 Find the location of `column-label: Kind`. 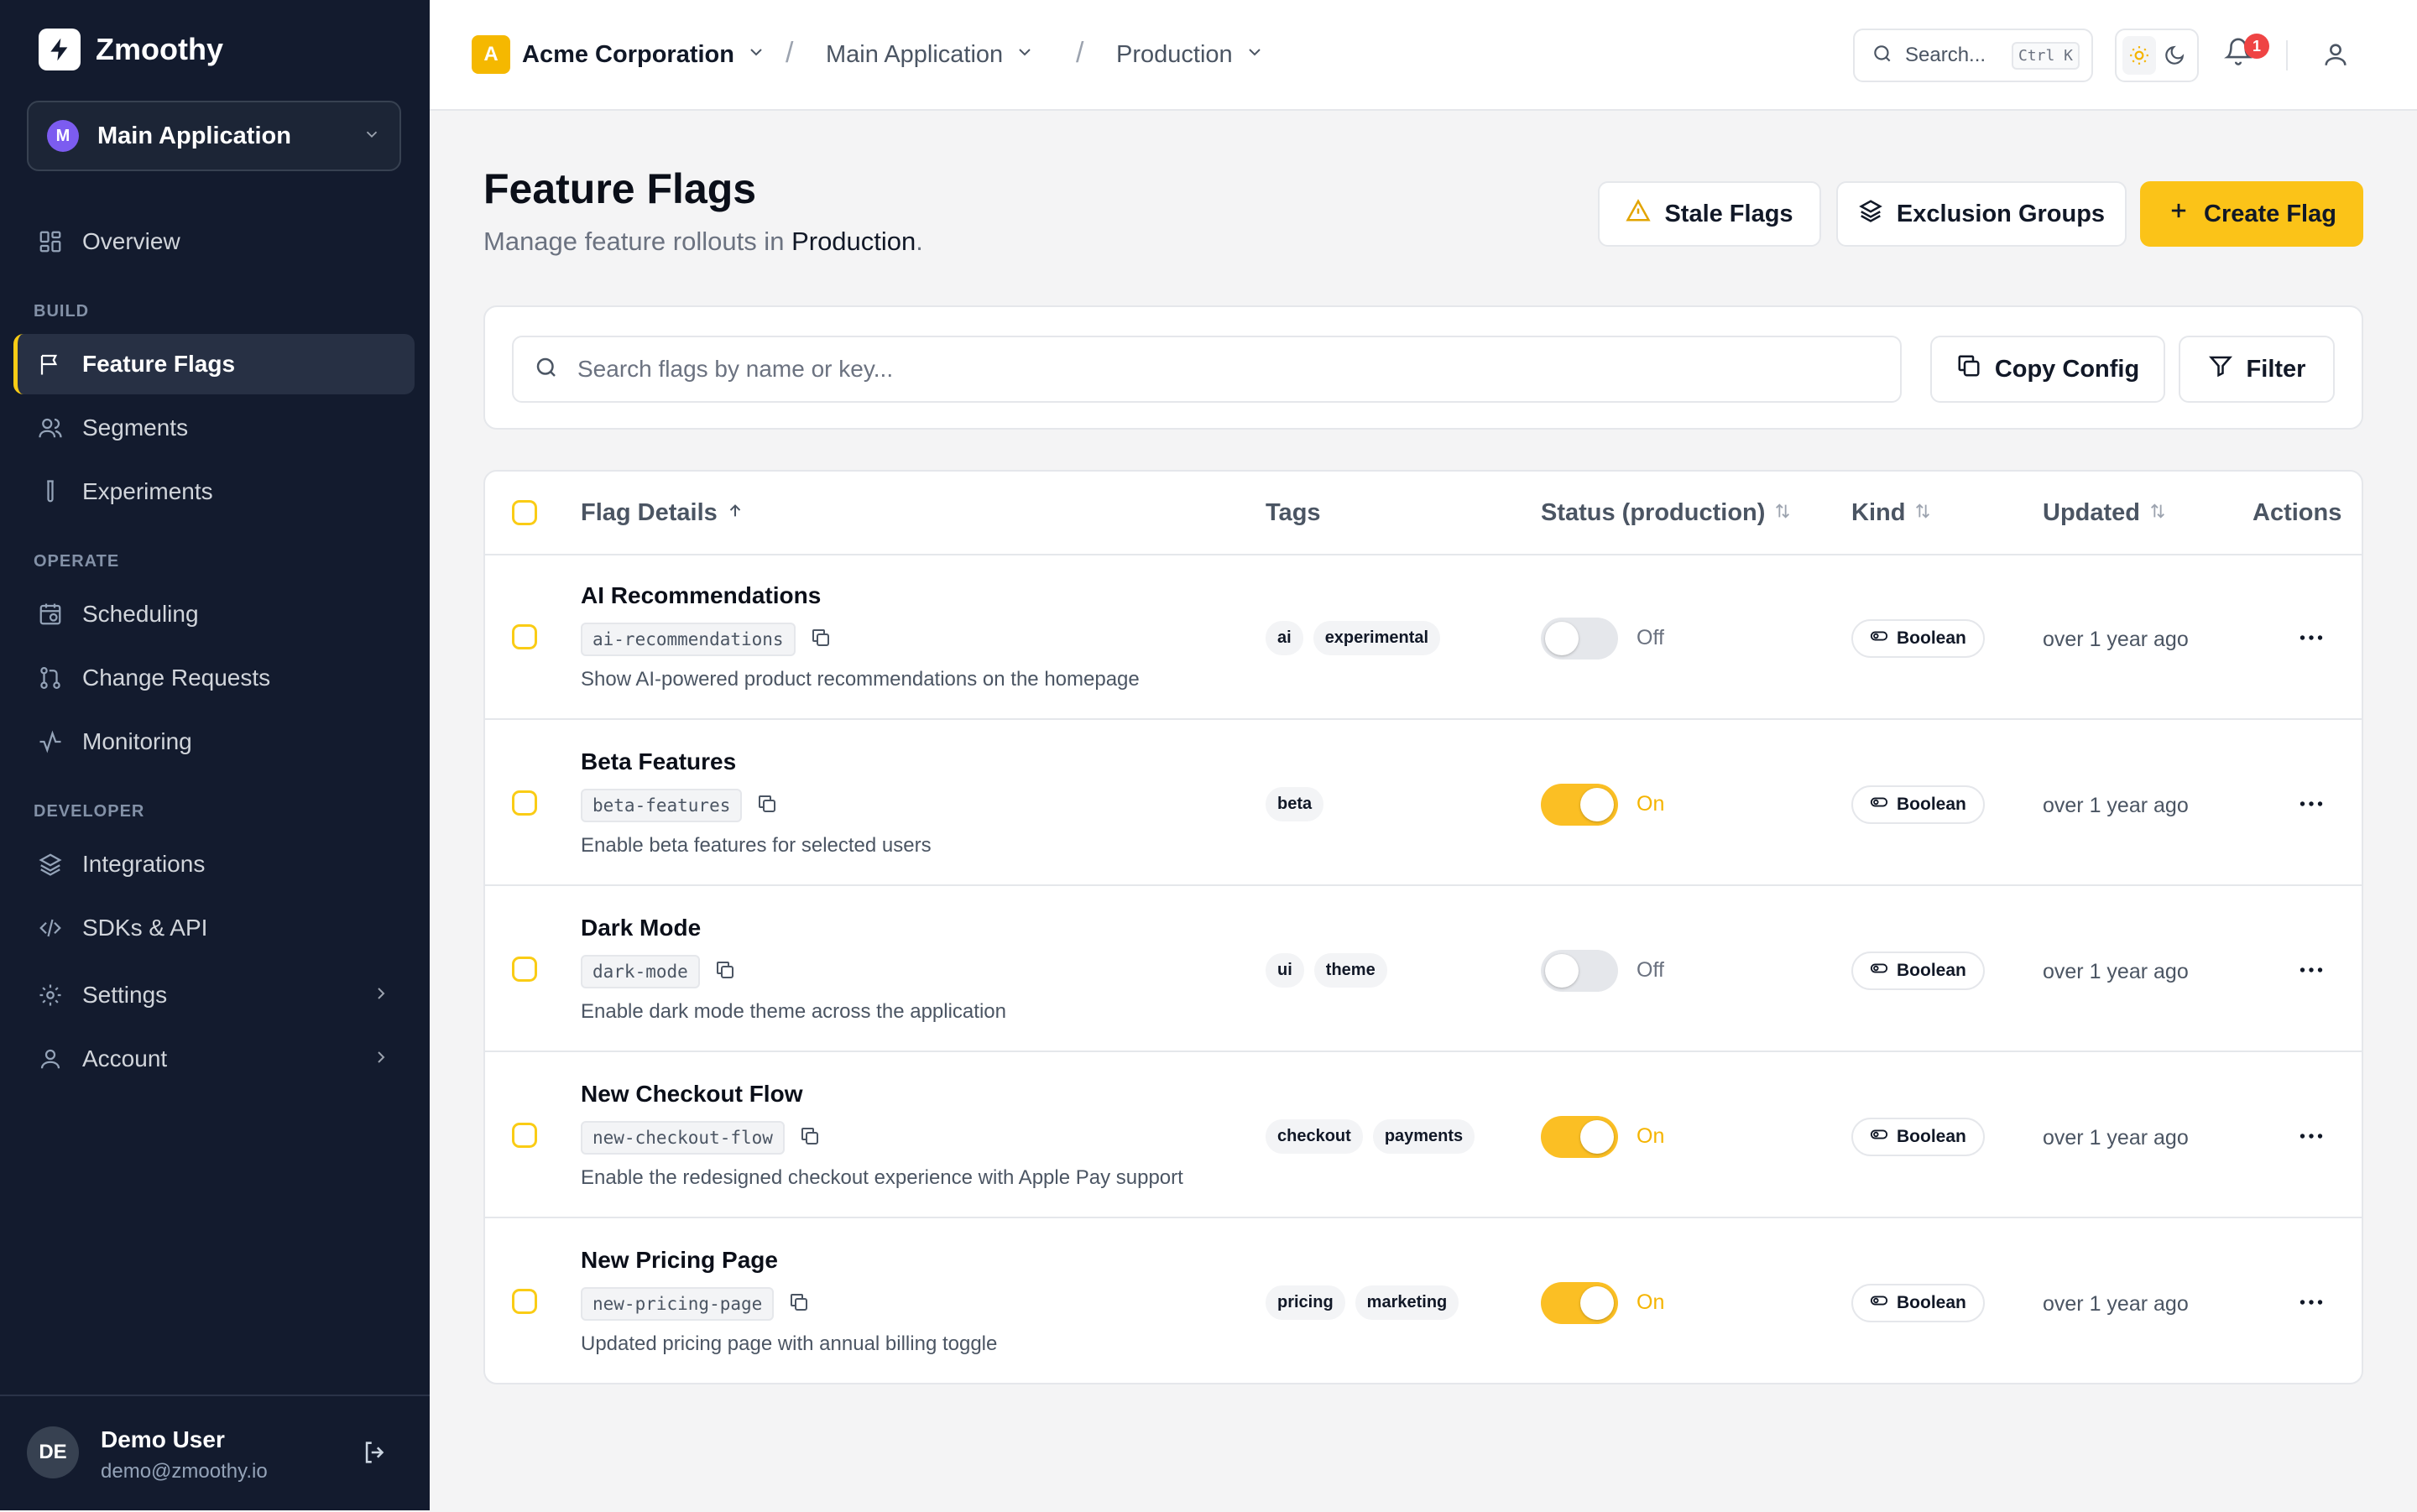

column-label: Kind is located at coordinates (1878, 512).